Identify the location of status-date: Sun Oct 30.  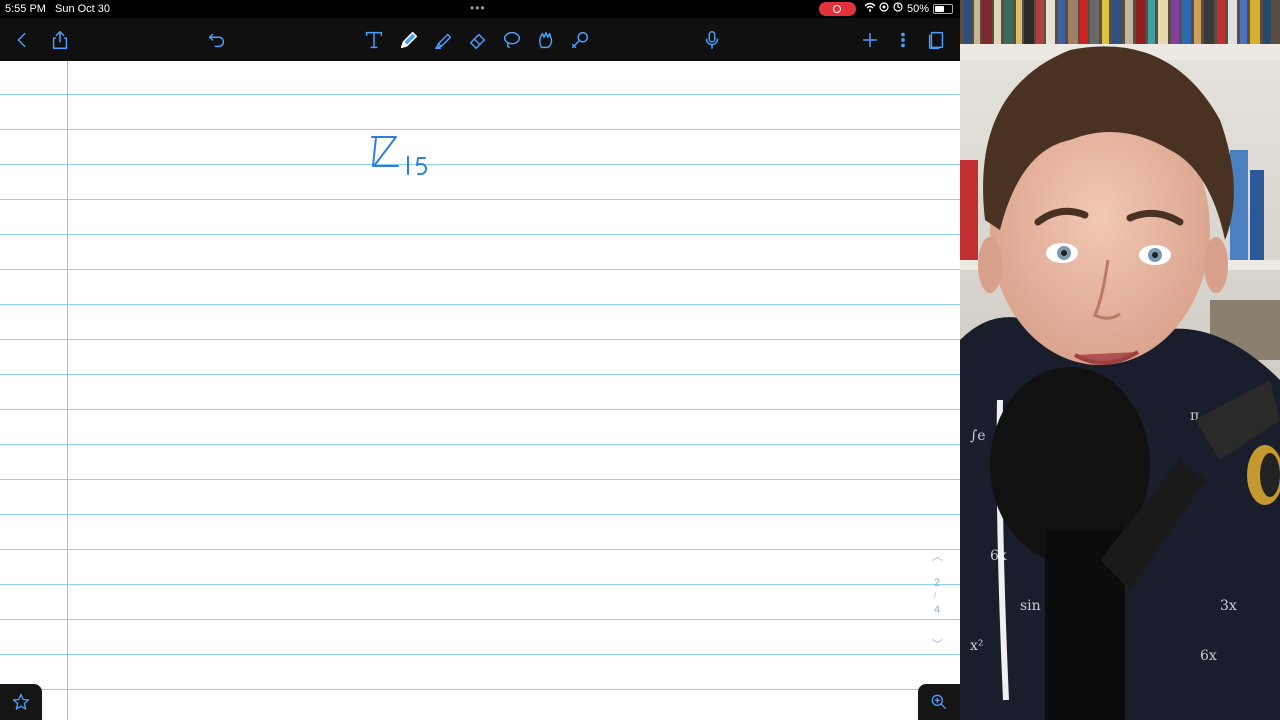
(83, 9).